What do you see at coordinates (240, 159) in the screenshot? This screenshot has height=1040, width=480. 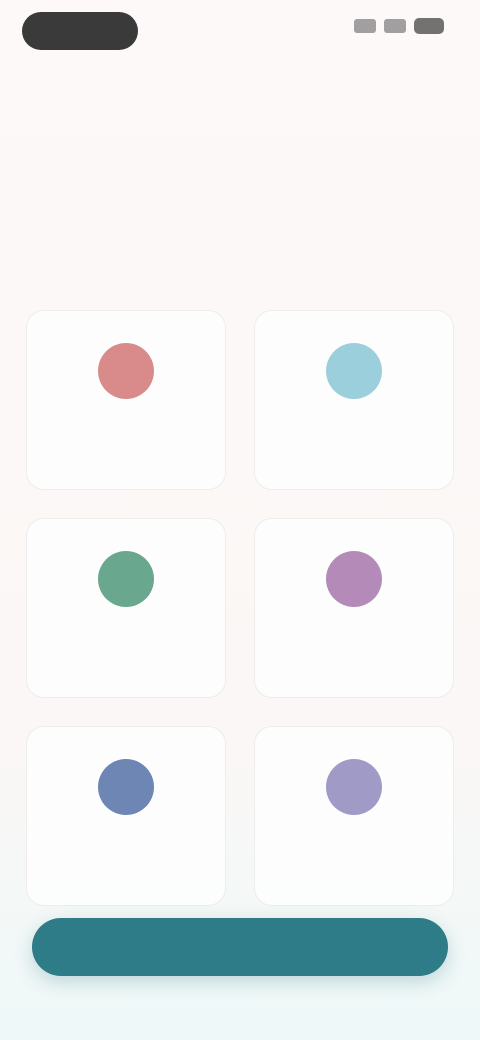 I see `header` at bounding box center [240, 159].